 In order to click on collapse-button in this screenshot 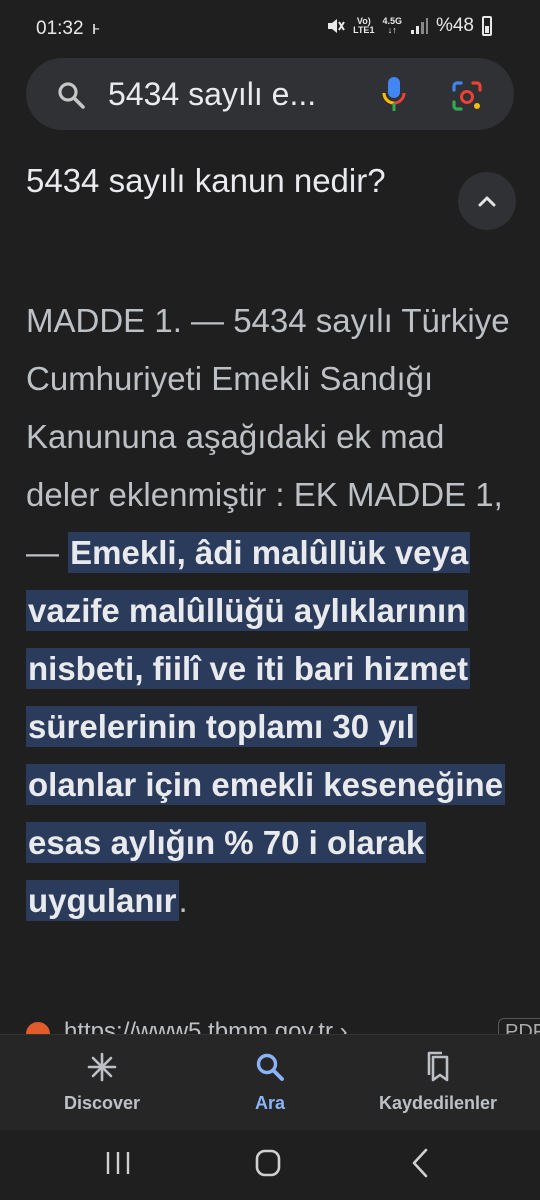, I will do `click(487, 201)`.